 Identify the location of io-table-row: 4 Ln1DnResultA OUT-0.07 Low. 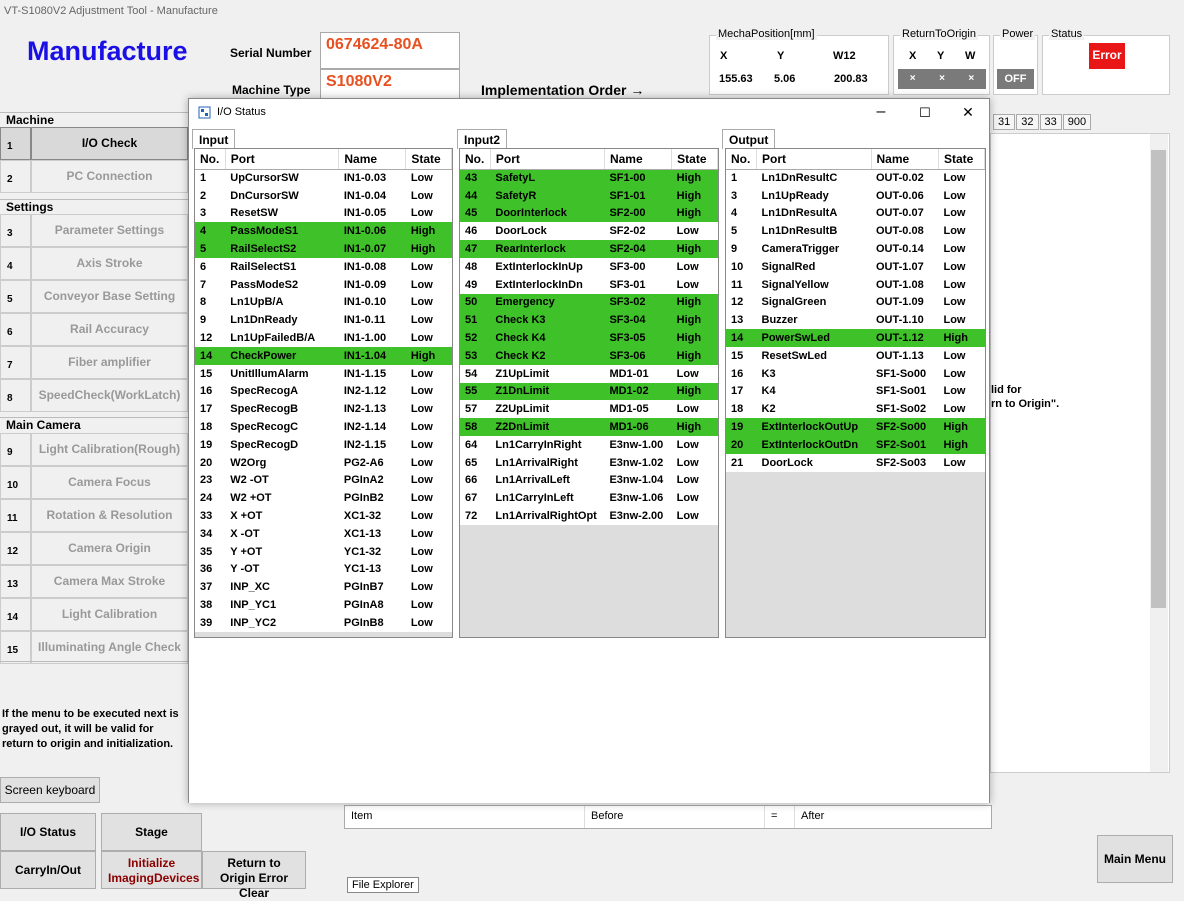
(855, 214).